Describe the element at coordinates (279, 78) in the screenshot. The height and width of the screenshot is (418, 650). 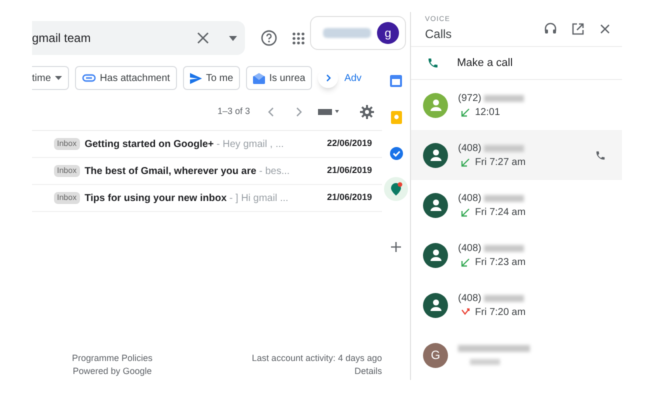
I see `filter-chip: Is unrea` at that location.